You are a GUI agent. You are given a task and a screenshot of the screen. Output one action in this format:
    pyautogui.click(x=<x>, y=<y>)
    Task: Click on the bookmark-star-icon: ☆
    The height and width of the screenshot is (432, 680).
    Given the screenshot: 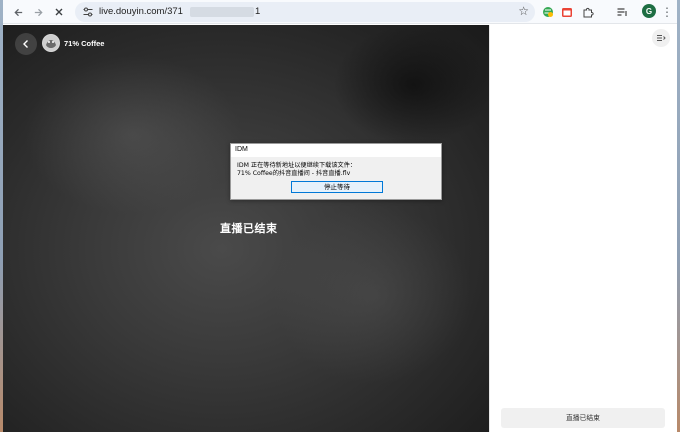 What is the action you would take?
    pyautogui.click(x=523, y=11)
    